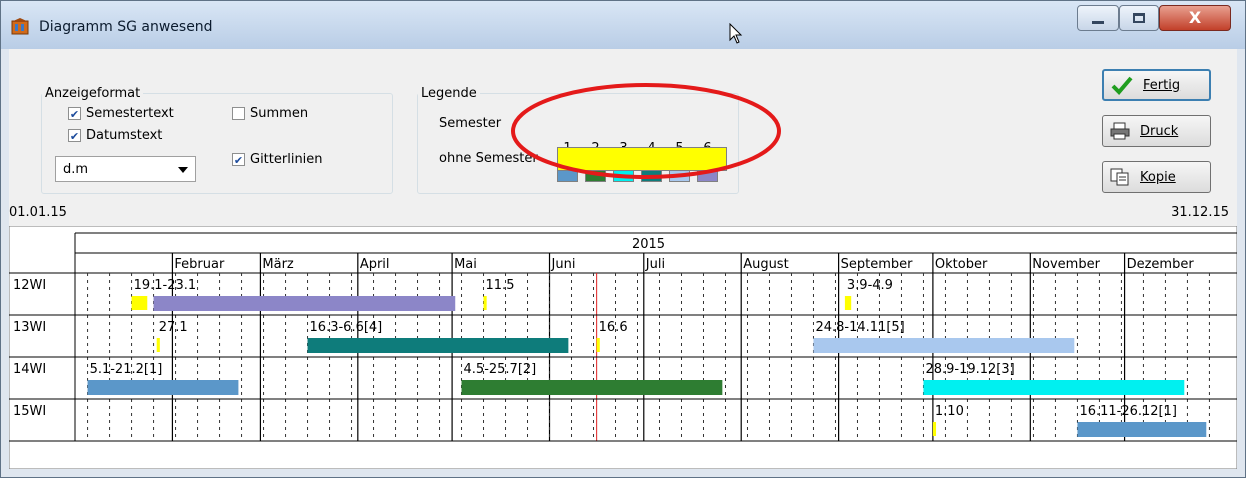 This screenshot has width=1246, height=478. Describe the element at coordinates (286, 159) in the screenshot. I see `gitterlinien-label: Gitterlinien` at that location.